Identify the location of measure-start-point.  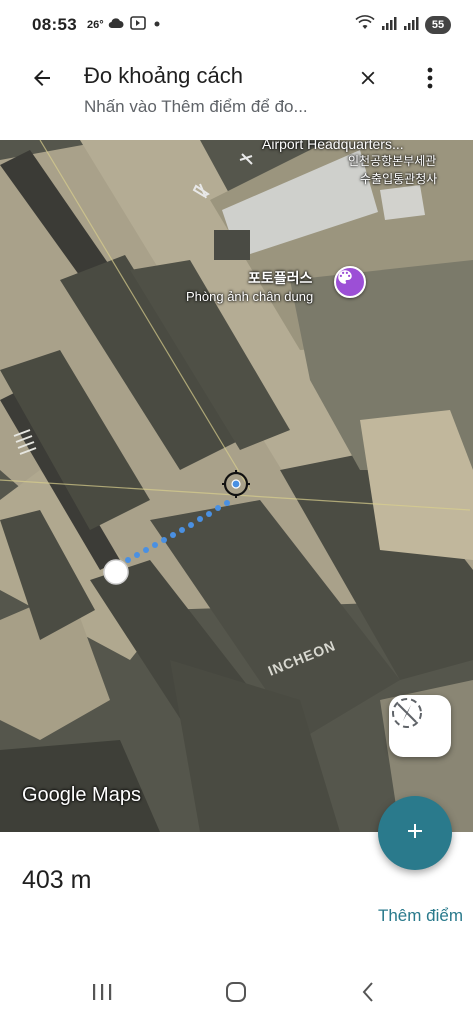
(116, 572).